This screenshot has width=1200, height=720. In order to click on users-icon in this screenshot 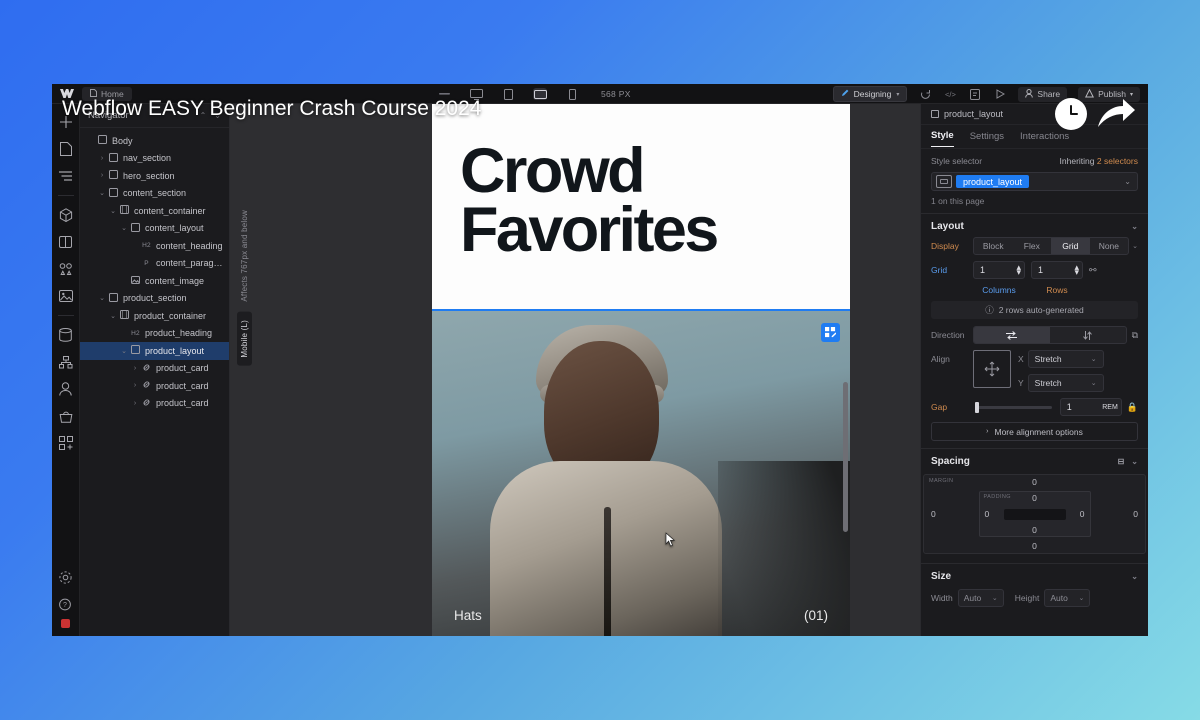, I will do `click(66, 389)`.